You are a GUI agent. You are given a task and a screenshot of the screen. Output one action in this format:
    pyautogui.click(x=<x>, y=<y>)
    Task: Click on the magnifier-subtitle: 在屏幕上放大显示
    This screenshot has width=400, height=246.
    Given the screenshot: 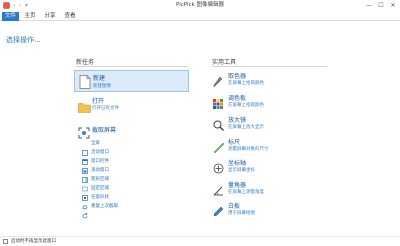 What is the action you would take?
    pyautogui.click(x=246, y=127)
    